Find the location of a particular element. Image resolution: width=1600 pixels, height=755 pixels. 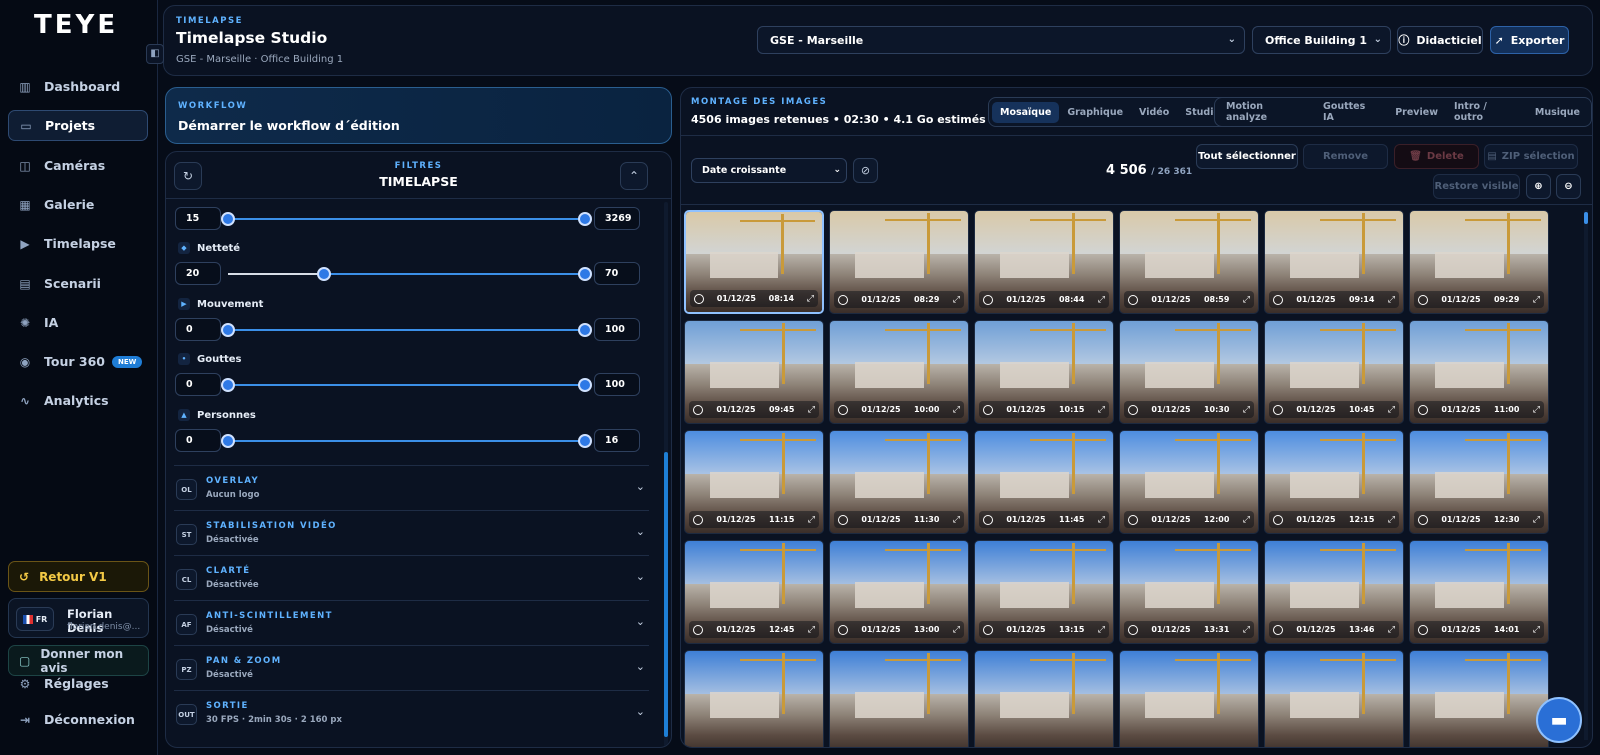

teye-logo: TEYE is located at coordinates (76, 25).